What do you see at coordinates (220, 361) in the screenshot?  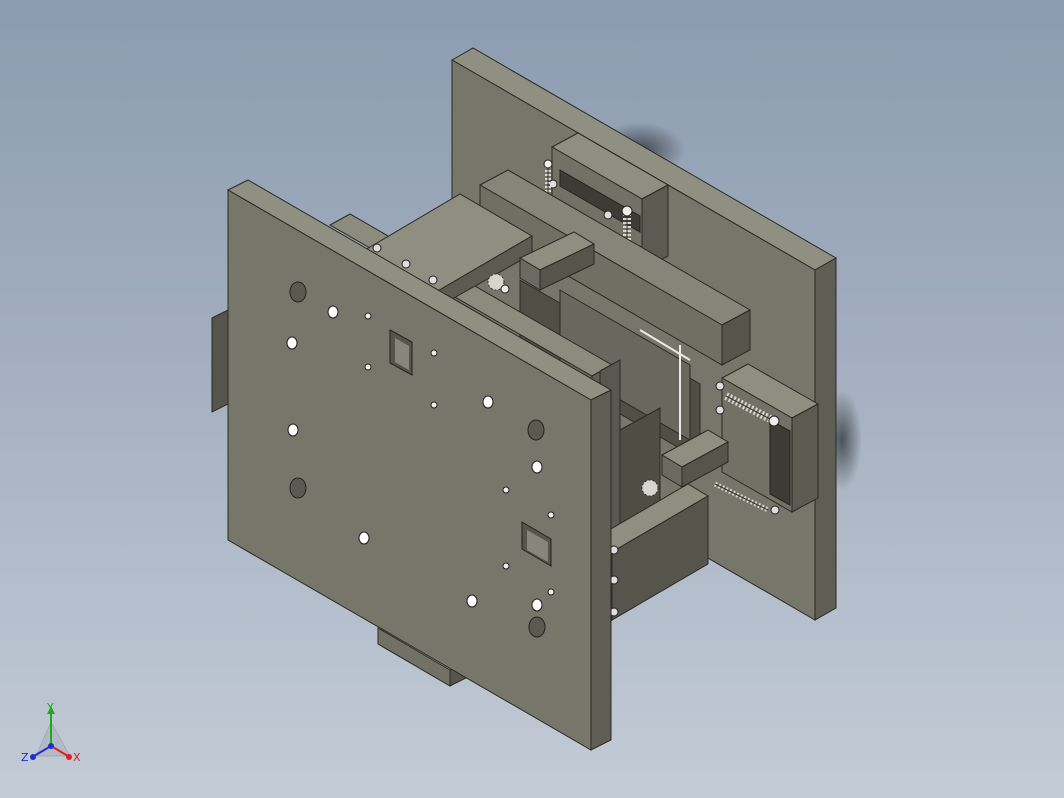 I see `left-side-block` at bounding box center [220, 361].